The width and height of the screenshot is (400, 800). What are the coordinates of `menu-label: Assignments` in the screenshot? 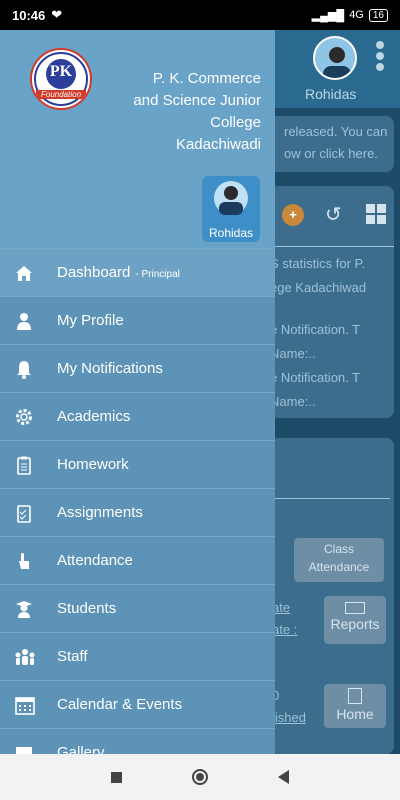 It's located at (100, 512).